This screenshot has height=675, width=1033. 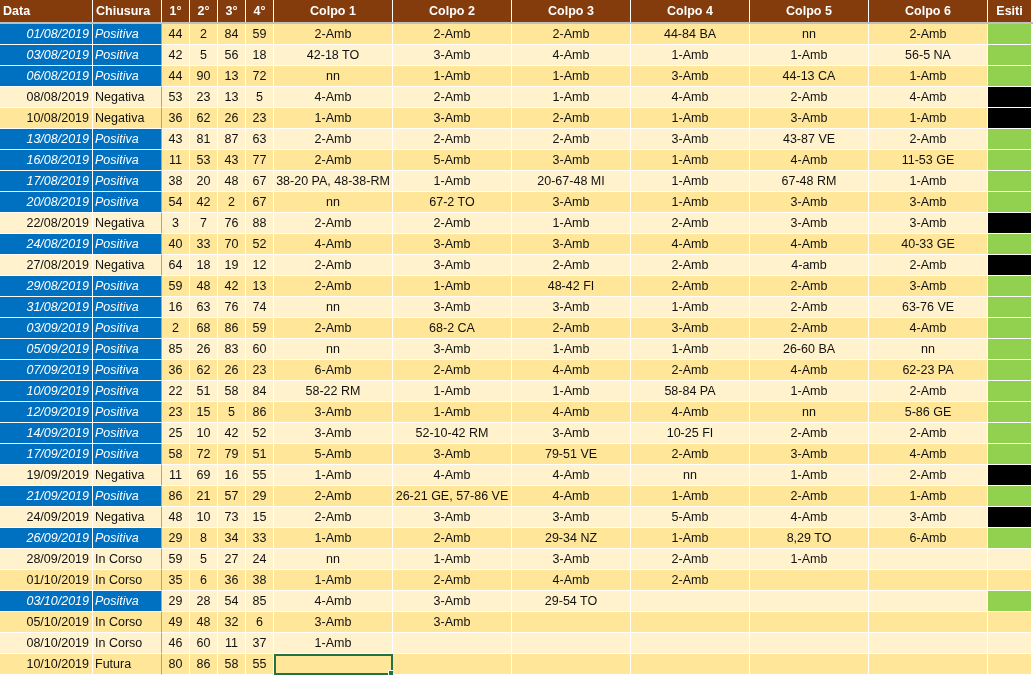 What do you see at coordinates (204, 475) in the screenshot?
I see `number-cell: 69` at bounding box center [204, 475].